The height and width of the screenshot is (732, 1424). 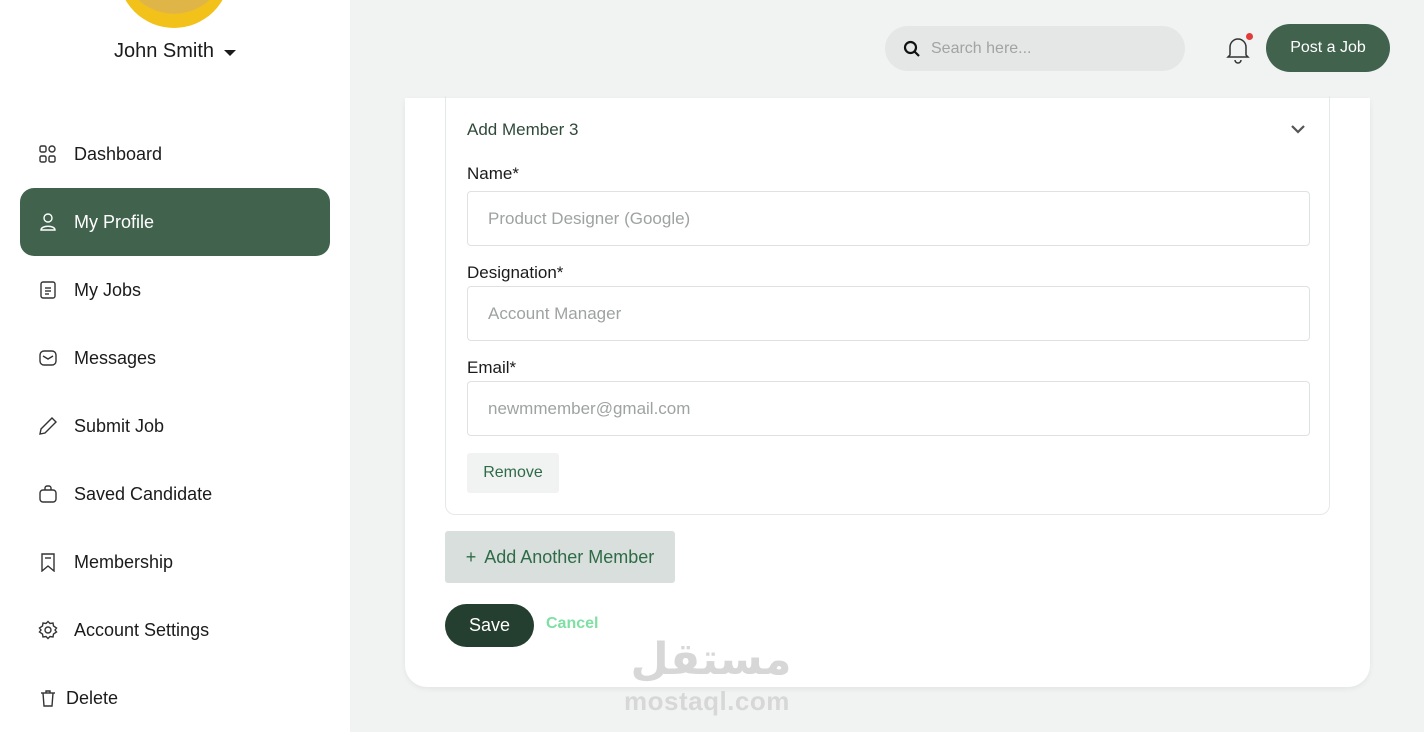 I want to click on sidebar-item-label: Submit Job, so click(x=119, y=425).